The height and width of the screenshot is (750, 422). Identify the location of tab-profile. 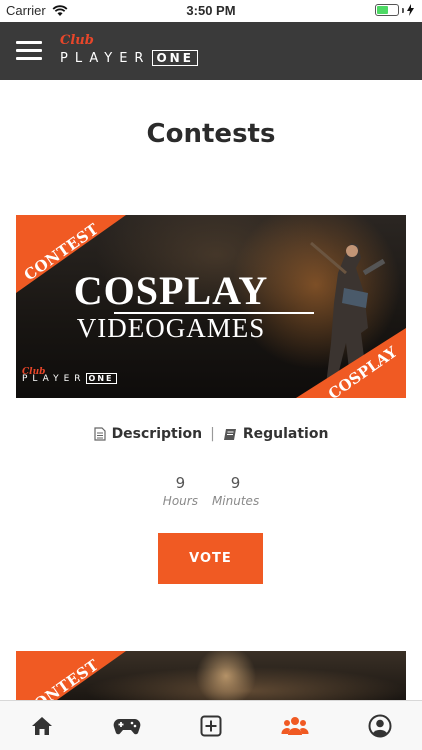
(380, 726).